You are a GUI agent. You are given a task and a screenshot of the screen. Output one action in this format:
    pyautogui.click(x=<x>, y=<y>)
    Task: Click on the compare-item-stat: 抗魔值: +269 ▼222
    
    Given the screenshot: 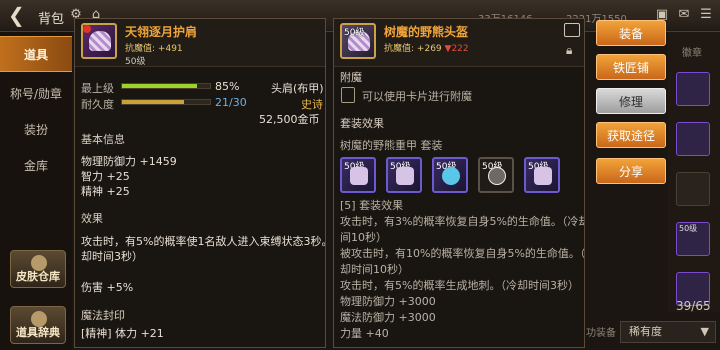 What is the action you would take?
    pyautogui.click(x=426, y=47)
    